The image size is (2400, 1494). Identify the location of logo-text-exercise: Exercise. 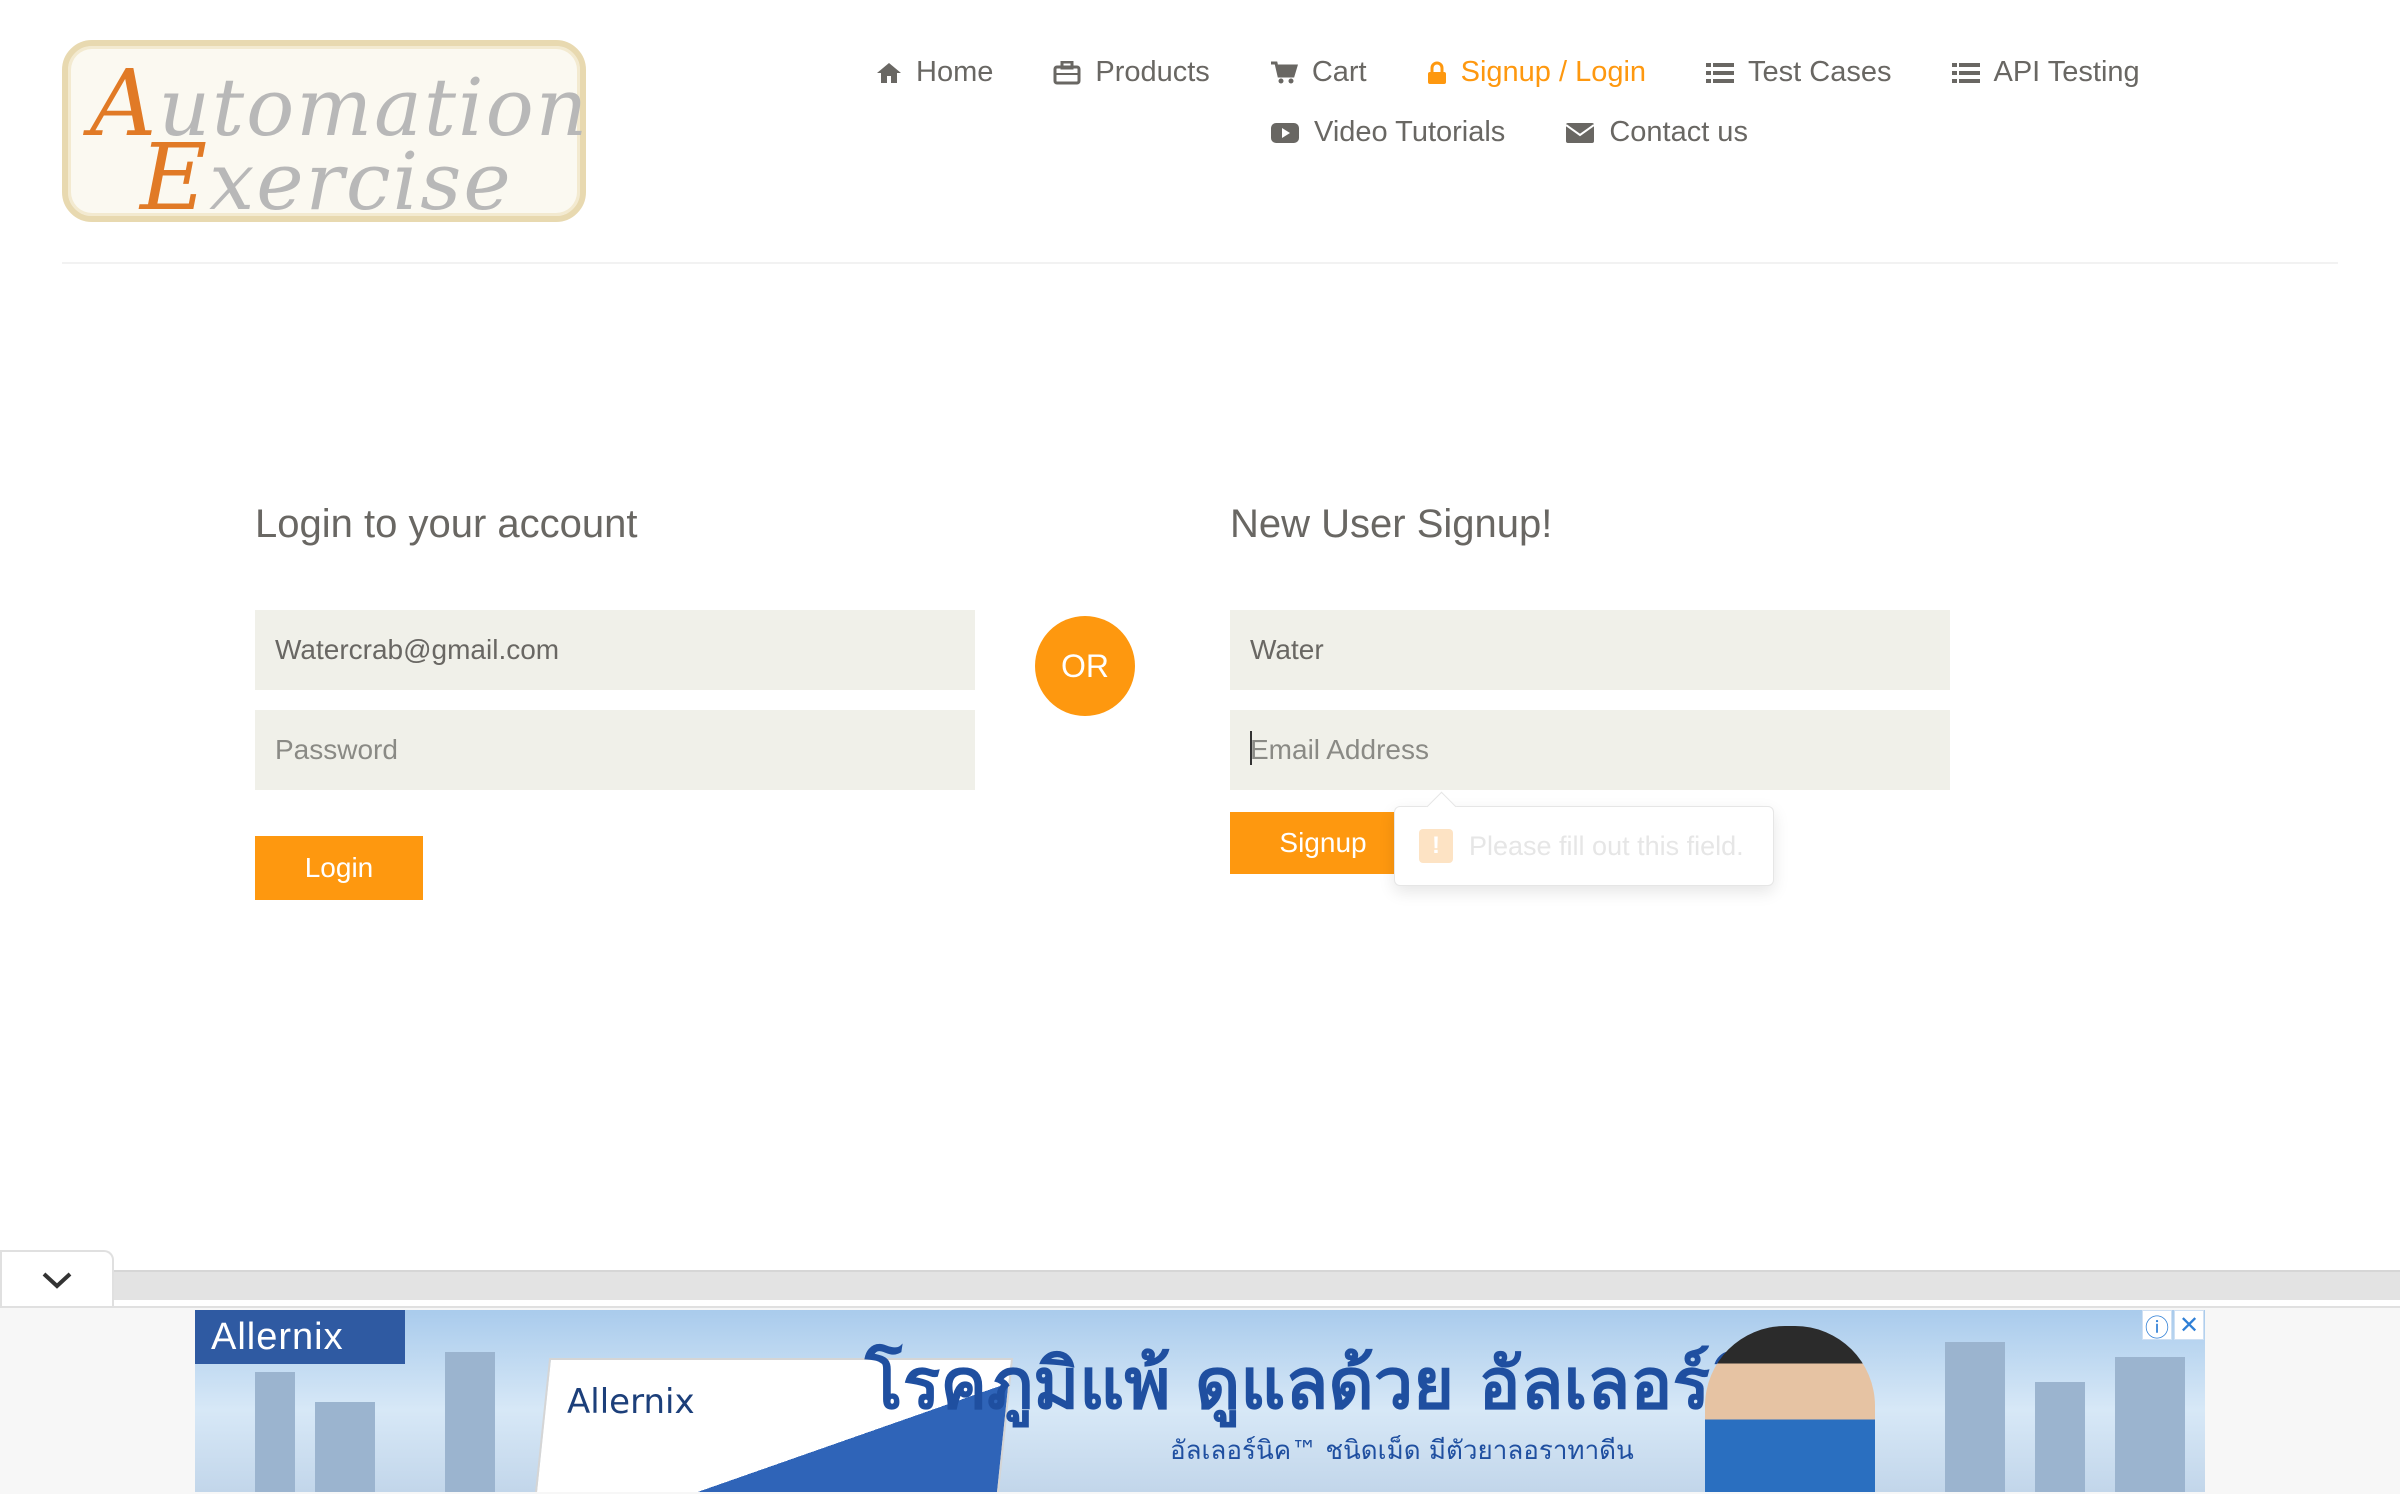
(326, 177).